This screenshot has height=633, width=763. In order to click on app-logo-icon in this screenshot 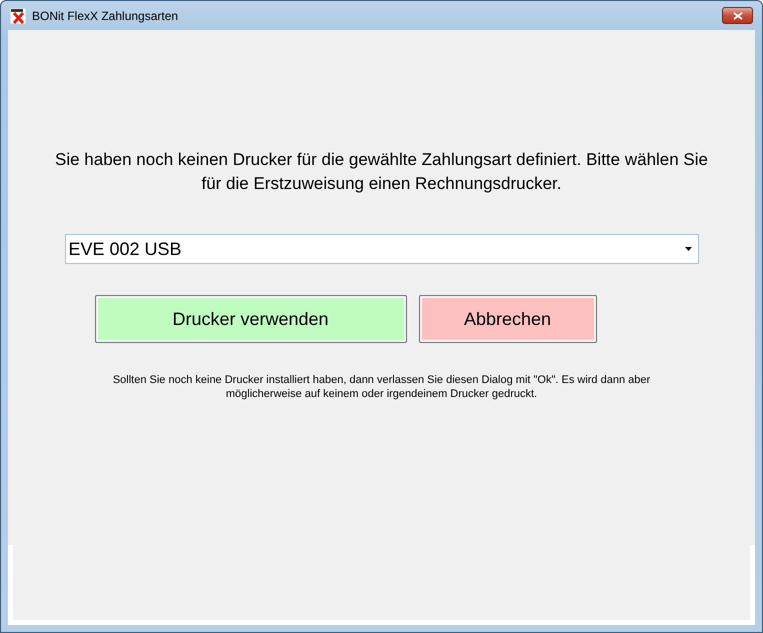, I will do `click(18, 16)`.